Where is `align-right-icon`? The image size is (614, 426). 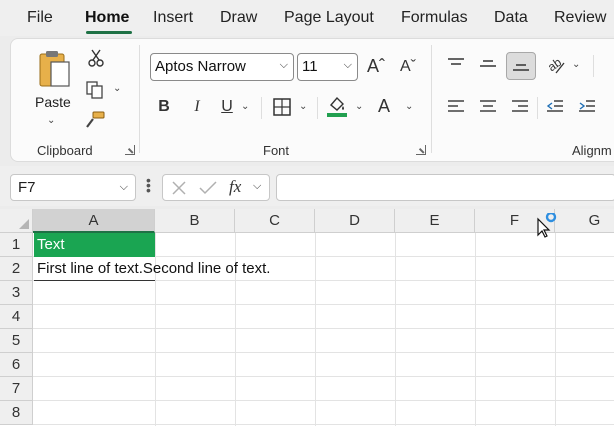 align-right-icon is located at coordinates (520, 106).